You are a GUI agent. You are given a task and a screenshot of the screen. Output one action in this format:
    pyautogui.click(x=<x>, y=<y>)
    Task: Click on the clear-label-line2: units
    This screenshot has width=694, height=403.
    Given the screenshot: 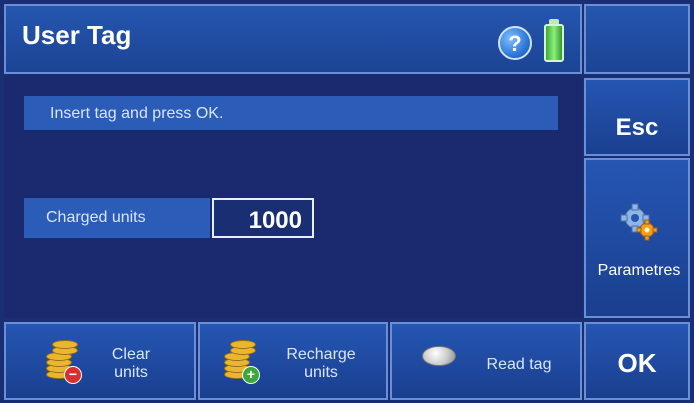 What is the action you would take?
    pyautogui.click(x=131, y=372)
    